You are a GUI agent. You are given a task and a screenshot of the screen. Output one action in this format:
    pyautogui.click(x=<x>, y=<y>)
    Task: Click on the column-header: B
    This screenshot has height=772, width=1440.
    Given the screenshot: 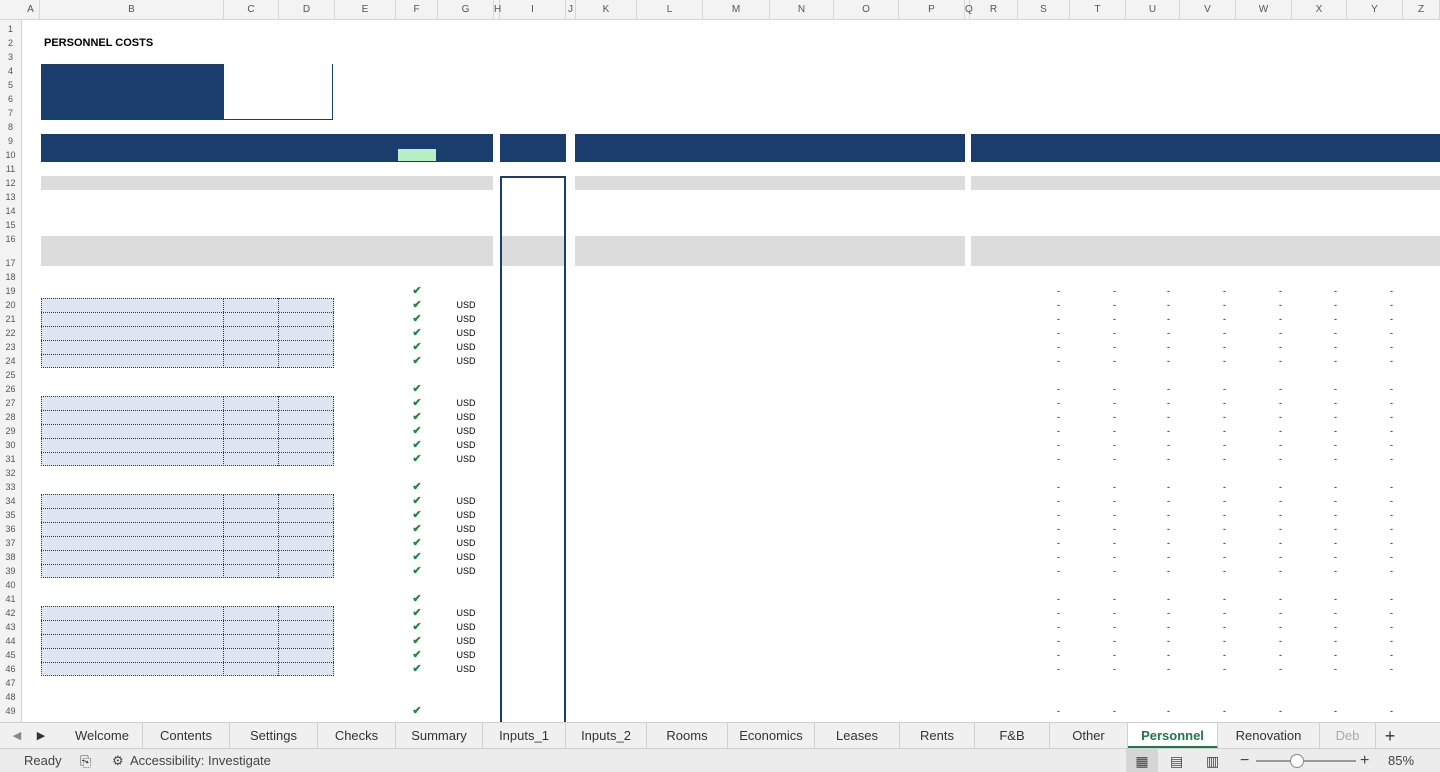 What is the action you would take?
    pyautogui.click(x=132, y=10)
    